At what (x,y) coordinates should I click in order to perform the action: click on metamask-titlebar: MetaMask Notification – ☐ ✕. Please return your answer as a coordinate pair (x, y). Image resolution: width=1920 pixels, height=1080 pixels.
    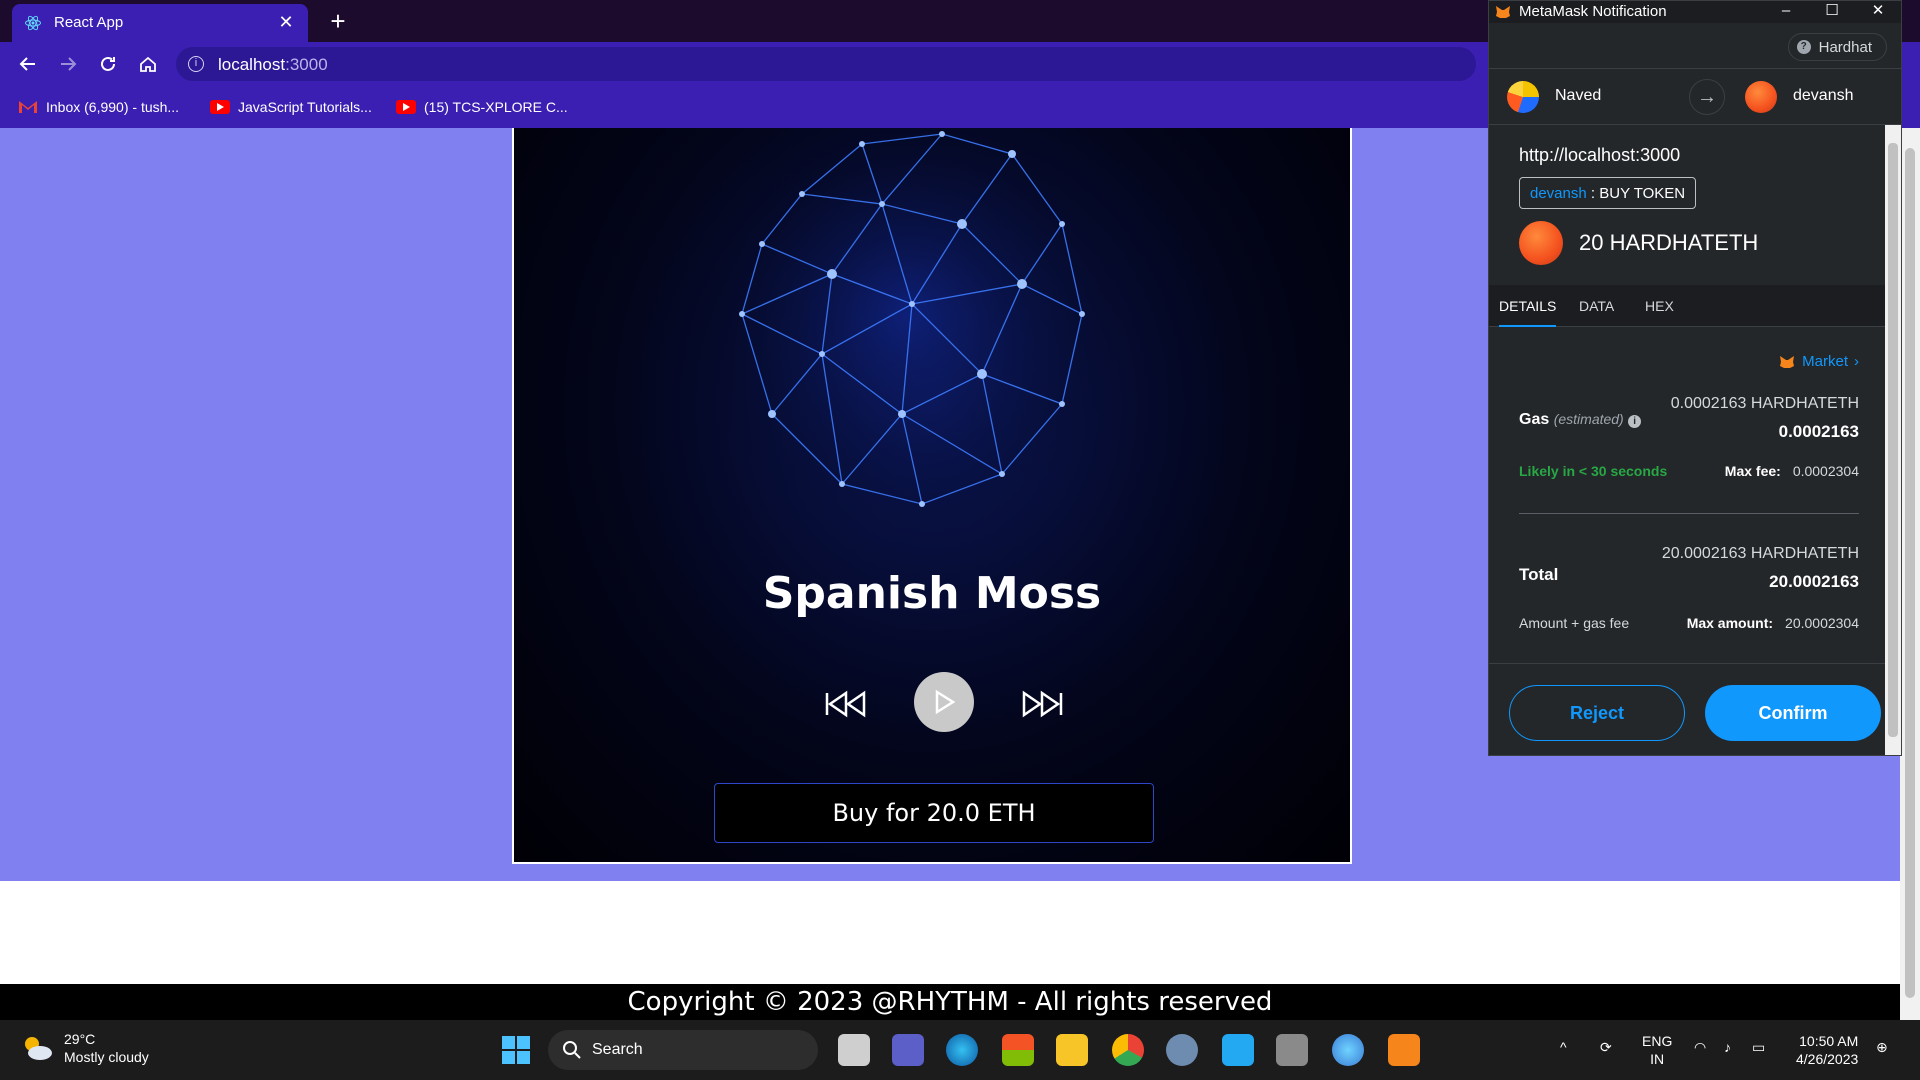
    Looking at the image, I should click on (1695, 12).